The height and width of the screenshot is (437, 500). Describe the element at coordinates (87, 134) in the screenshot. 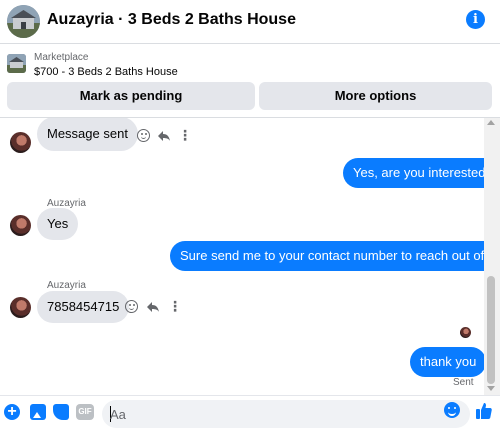

I see `incoming-message: Message sent` at that location.